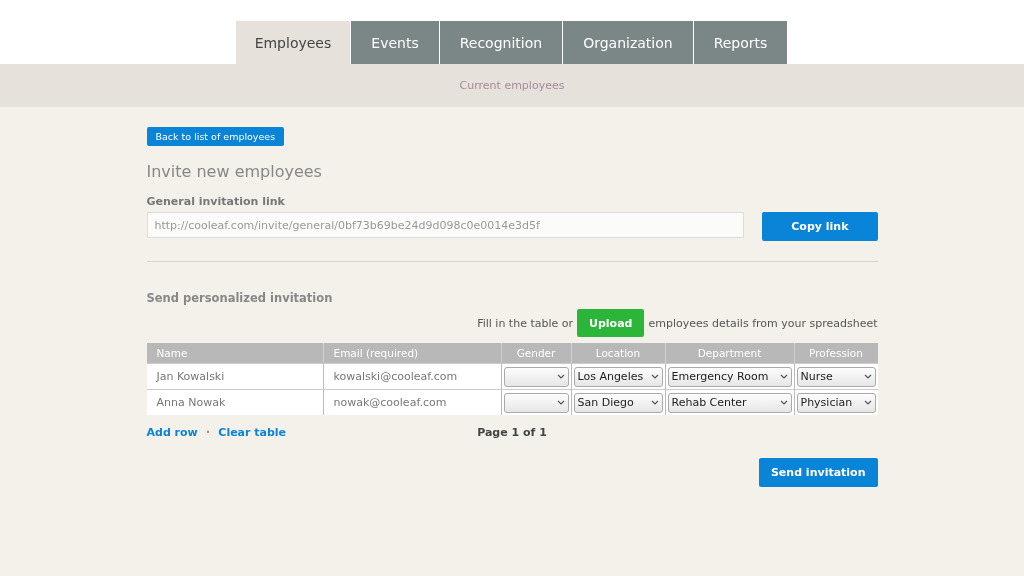 This screenshot has height=576, width=1024. Describe the element at coordinates (240, 298) in the screenshot. I see `section-heading: Send personalized invitation` at that location.